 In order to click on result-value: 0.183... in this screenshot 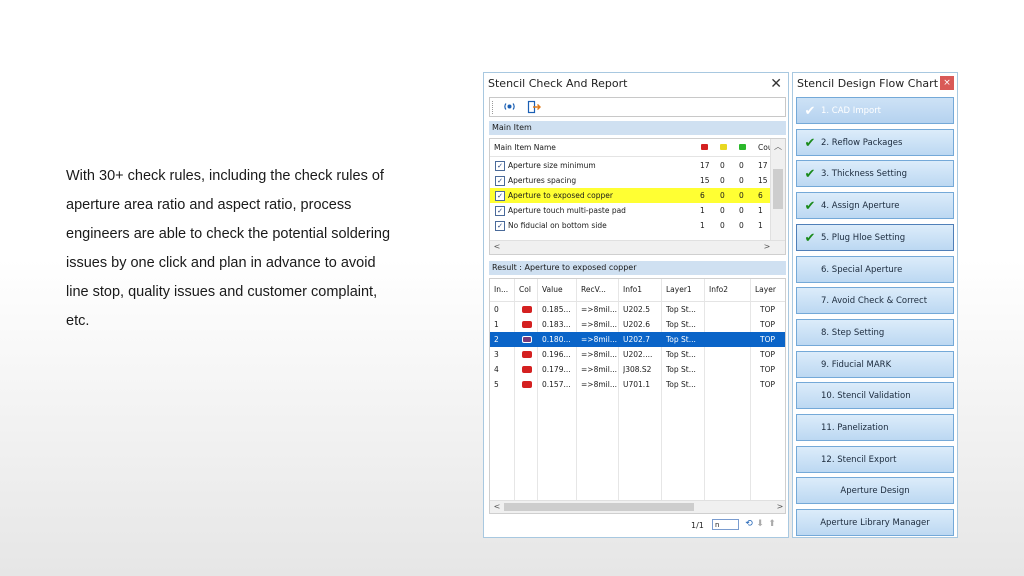, I will do `click(556, 324)`.